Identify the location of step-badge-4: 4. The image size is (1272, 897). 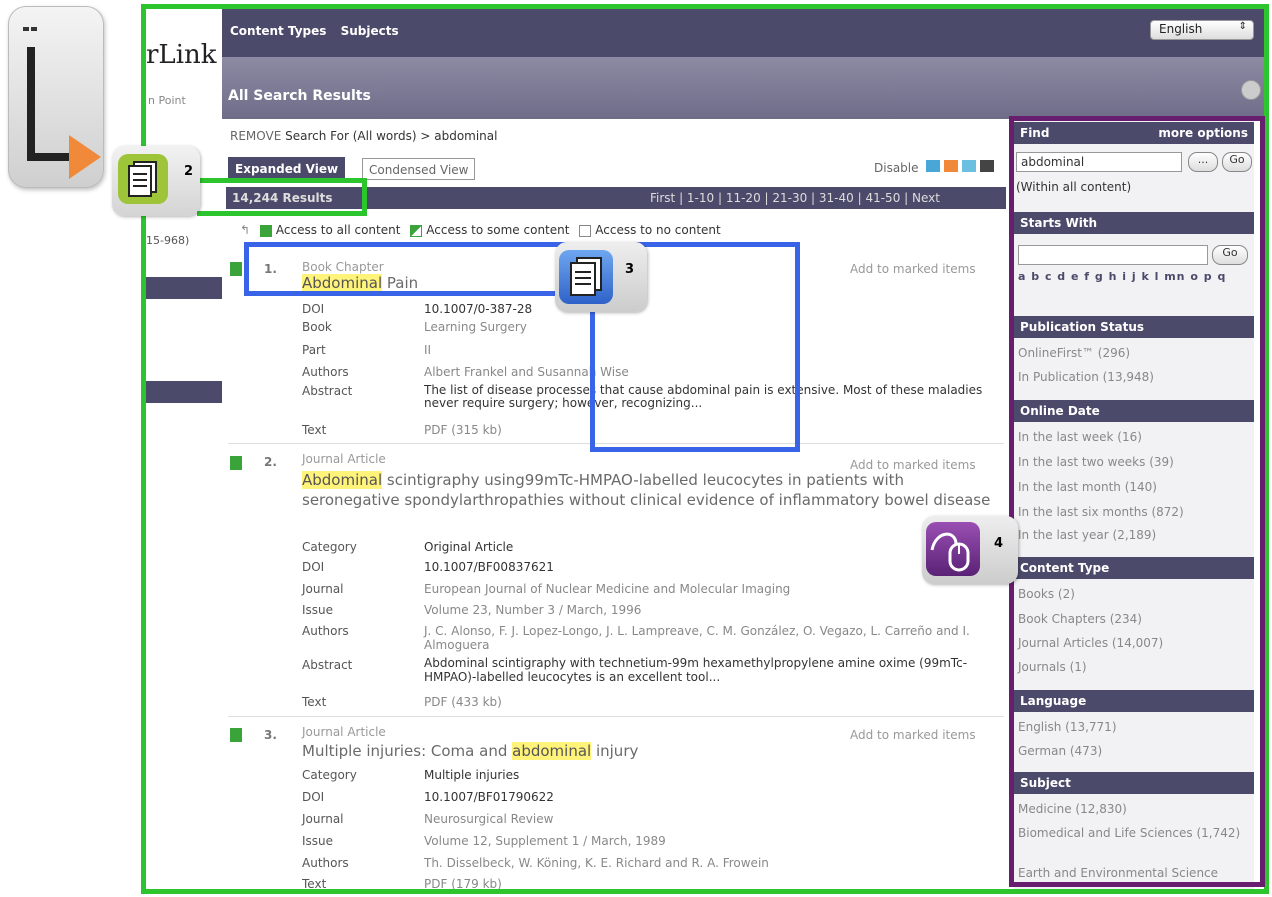
(970, 550).